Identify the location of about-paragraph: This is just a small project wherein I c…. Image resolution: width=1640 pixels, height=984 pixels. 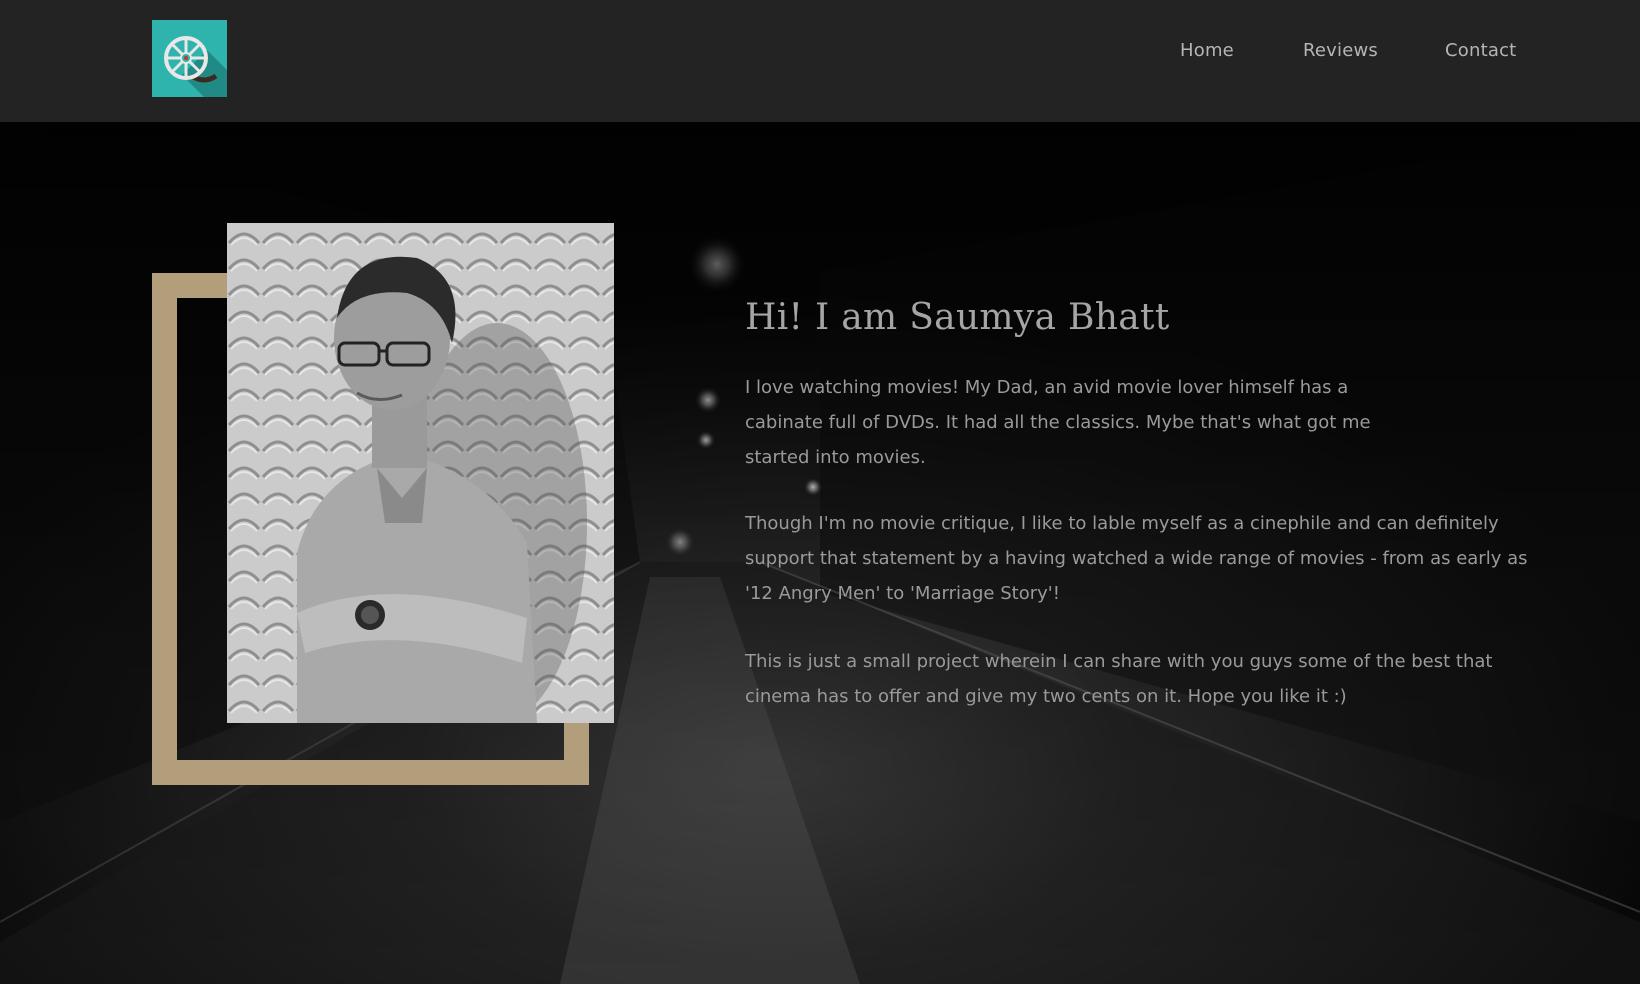
(1119, 679).